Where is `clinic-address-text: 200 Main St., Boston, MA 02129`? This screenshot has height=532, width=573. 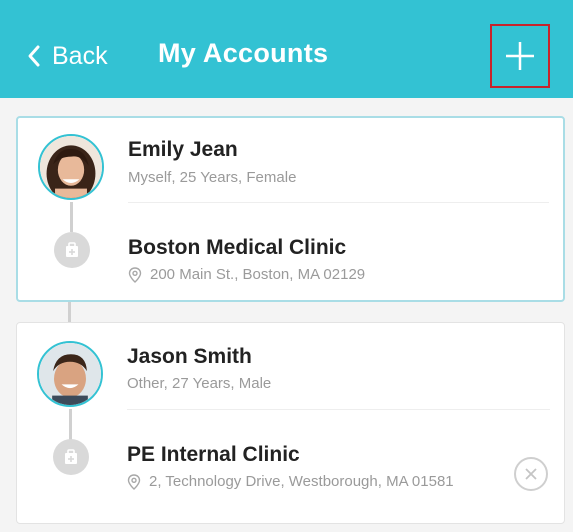 clinic-address-text: 200 Main St., Boston, MA 02129 is located at coordinates (258, 274).